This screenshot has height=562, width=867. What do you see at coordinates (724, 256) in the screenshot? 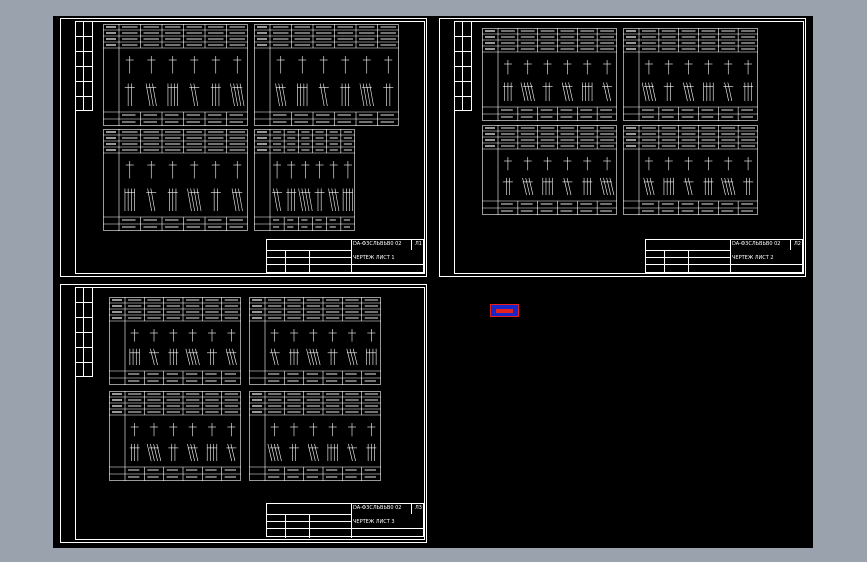
I see `sheet-2-title-block: DA-Ф3СЛЬВЬВ0 02 Л2 ЧЕРТЕЖ ЛИСТ 2` at bounding box center [724, 256].